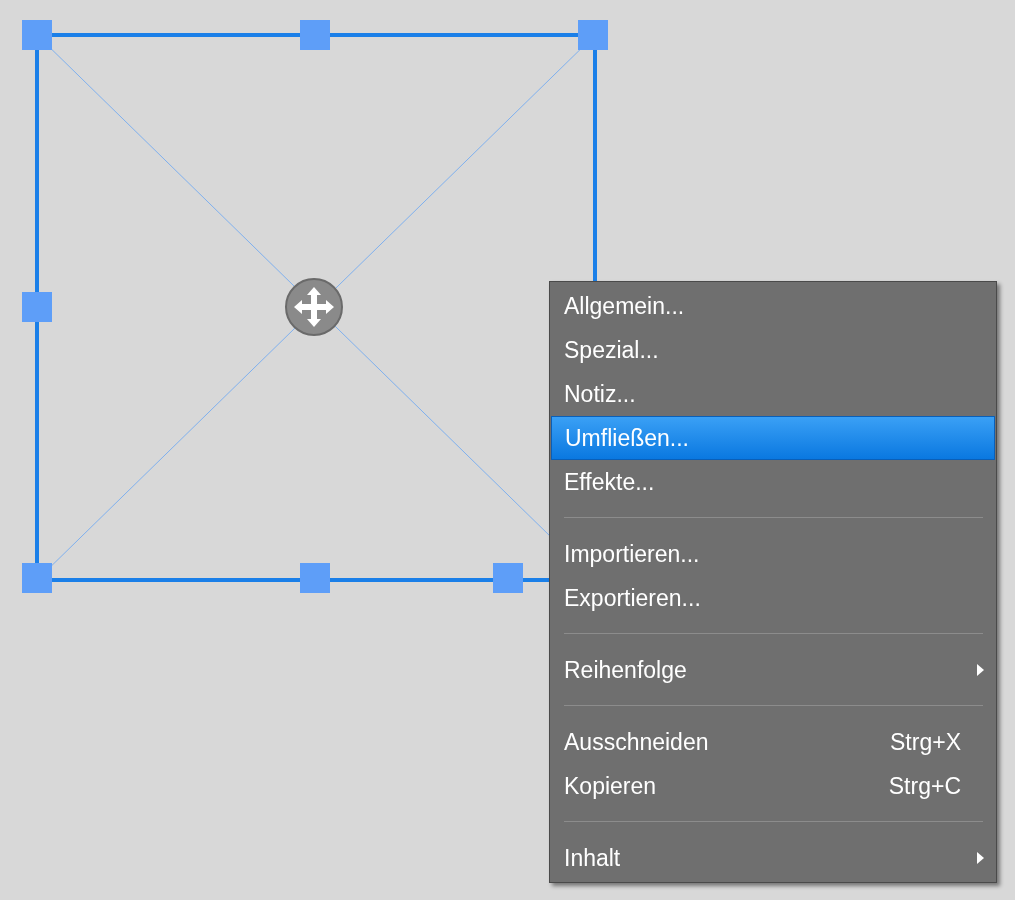  What do you see at coordinates (773, 786) in the screenshot?
I see `menu-item: Kopieren Strg+C` at bounding box center [773, 786].